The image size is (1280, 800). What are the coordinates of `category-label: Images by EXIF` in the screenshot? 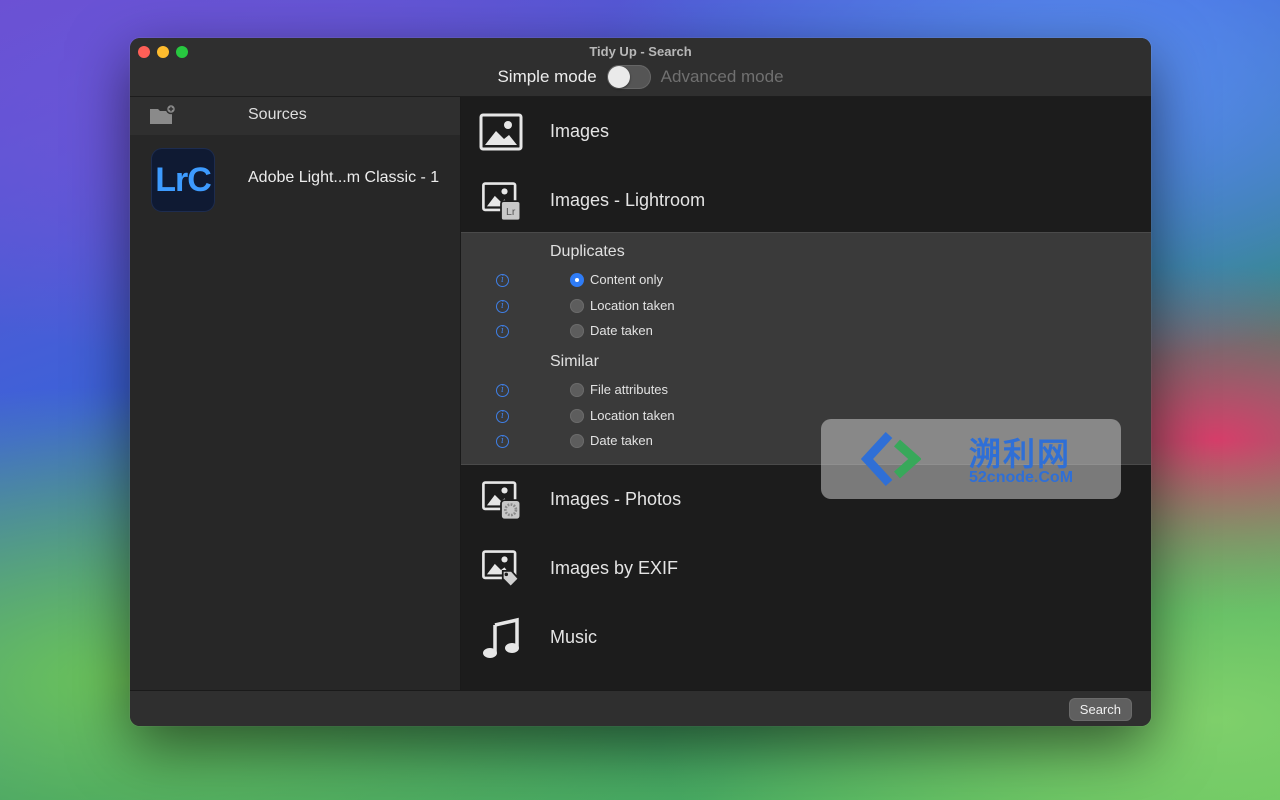 It's located at (614, 568).